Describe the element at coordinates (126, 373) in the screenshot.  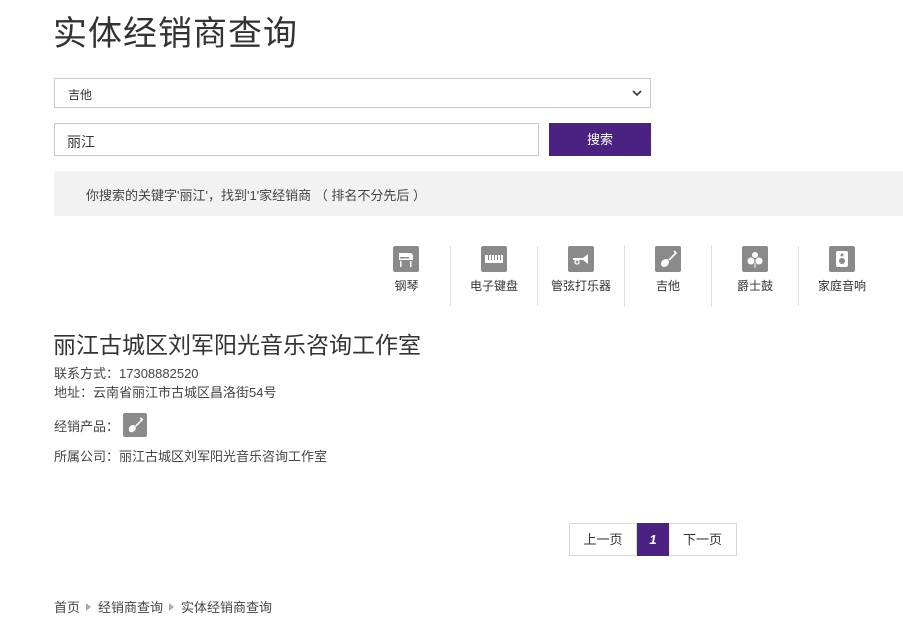
I see `dealer-contact: 联系方式：17308882520` at that location.